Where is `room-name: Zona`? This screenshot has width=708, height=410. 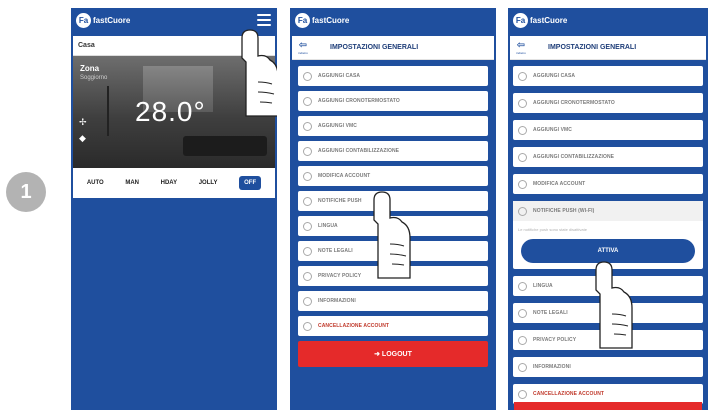 room-name: Zona is located at coordinates (90, 68).